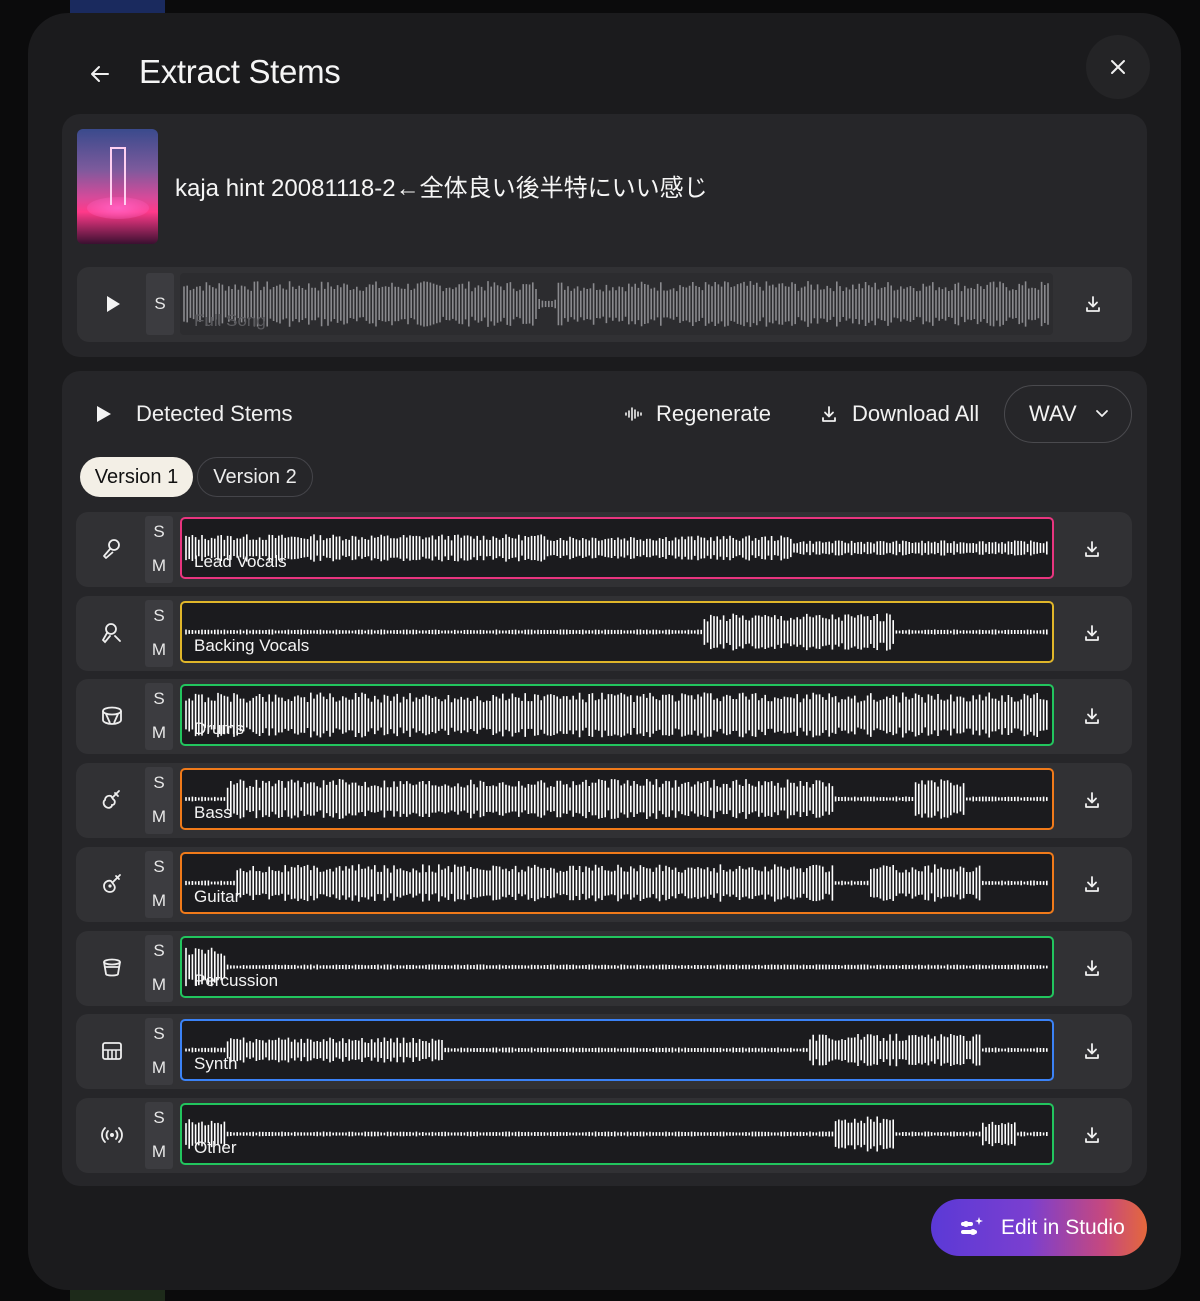  I want to click on stem-label: Drums, so click(219, 729).